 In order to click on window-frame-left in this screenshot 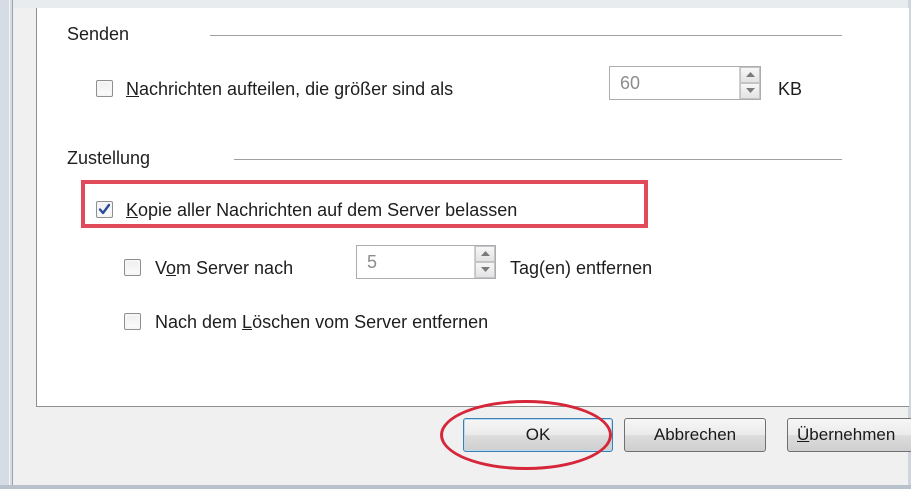, I will do `click(6, 244)`.